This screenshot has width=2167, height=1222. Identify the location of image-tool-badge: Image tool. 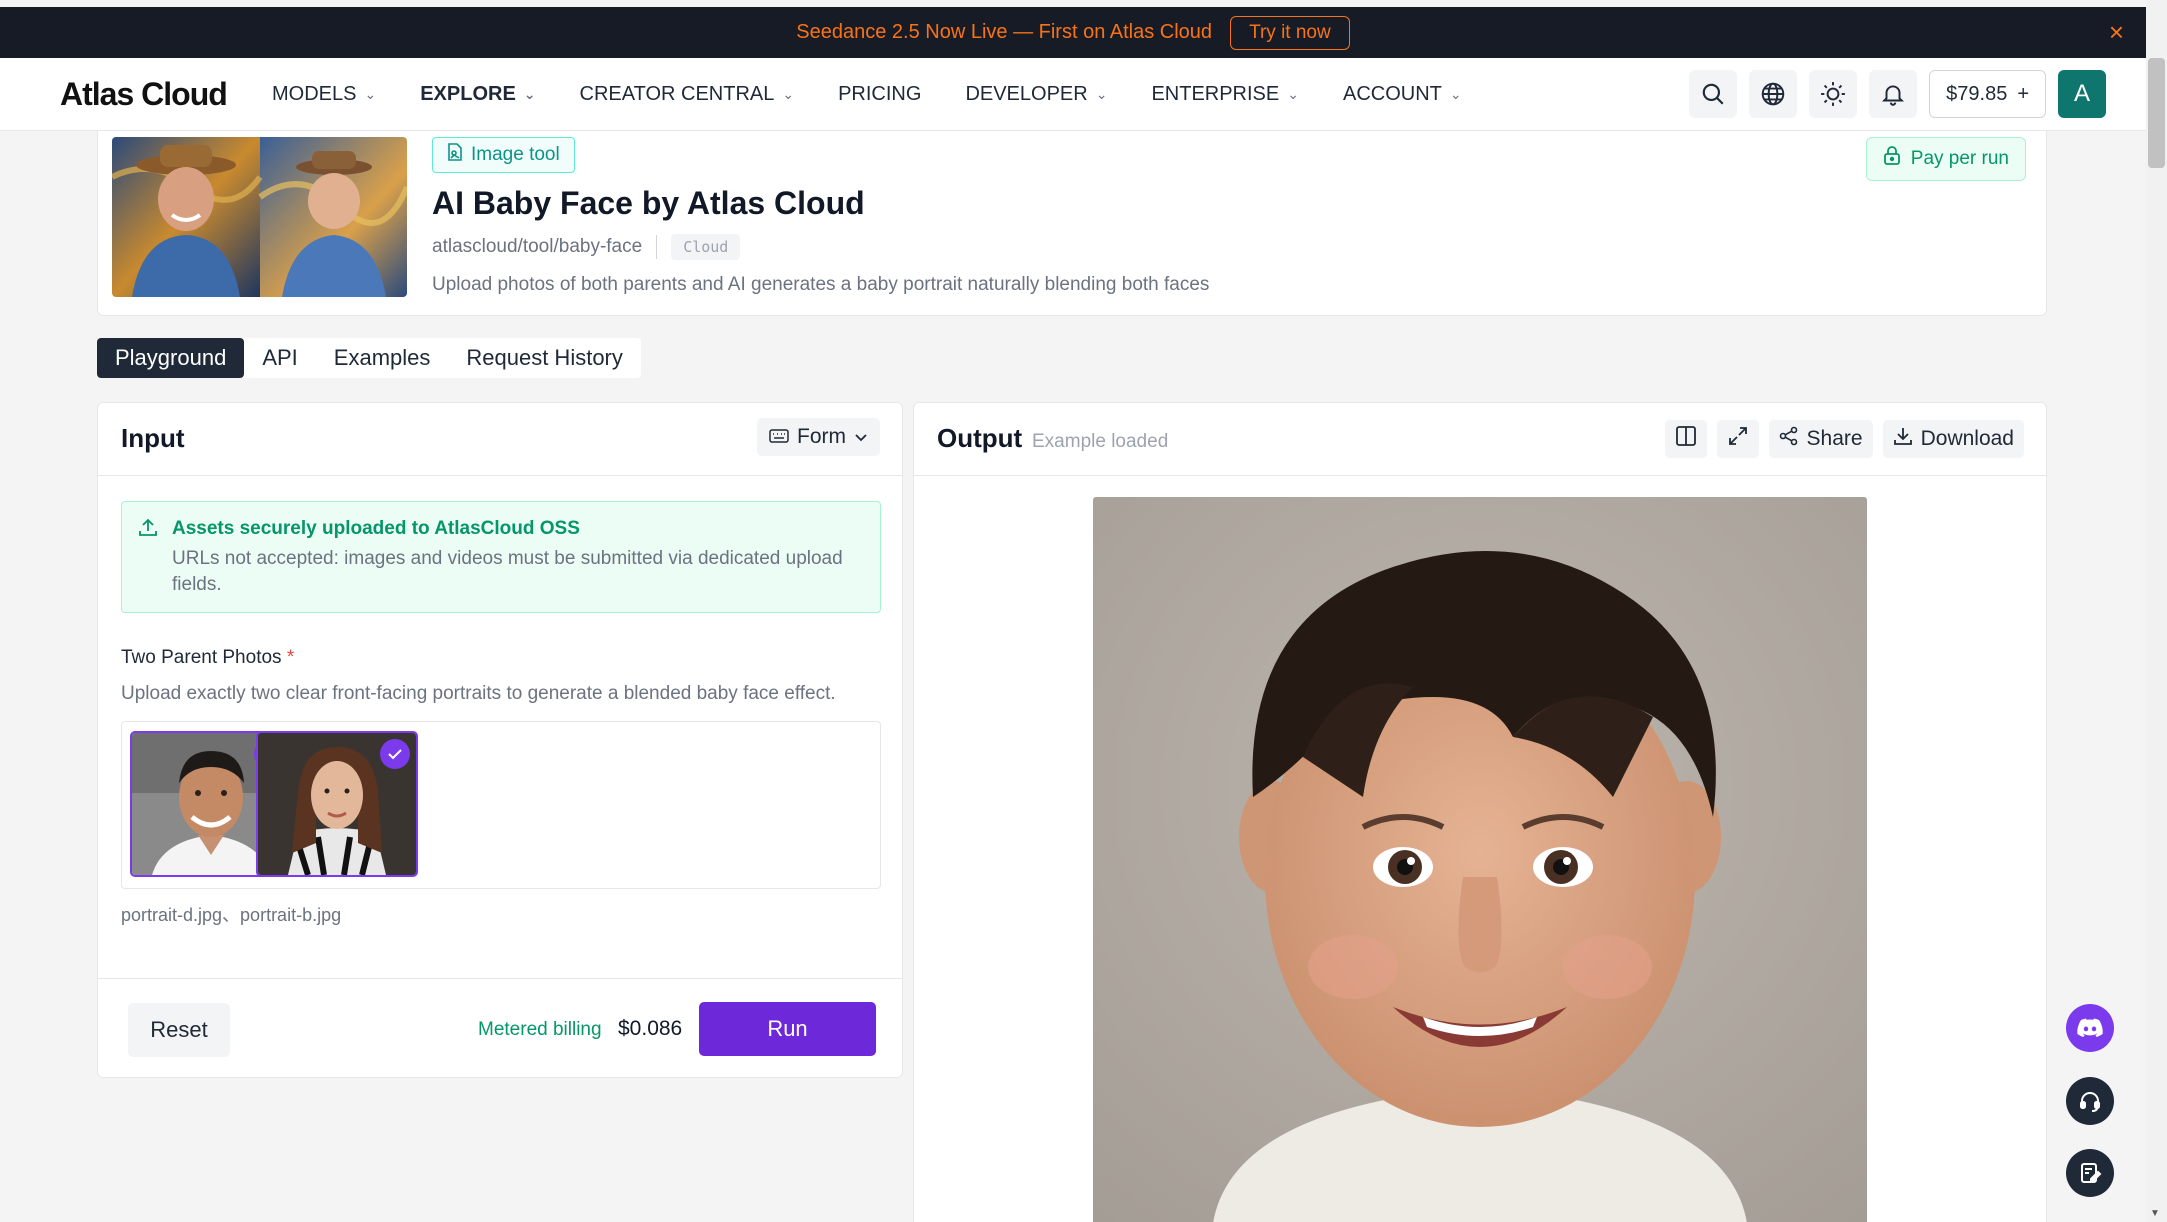
(503, 155).